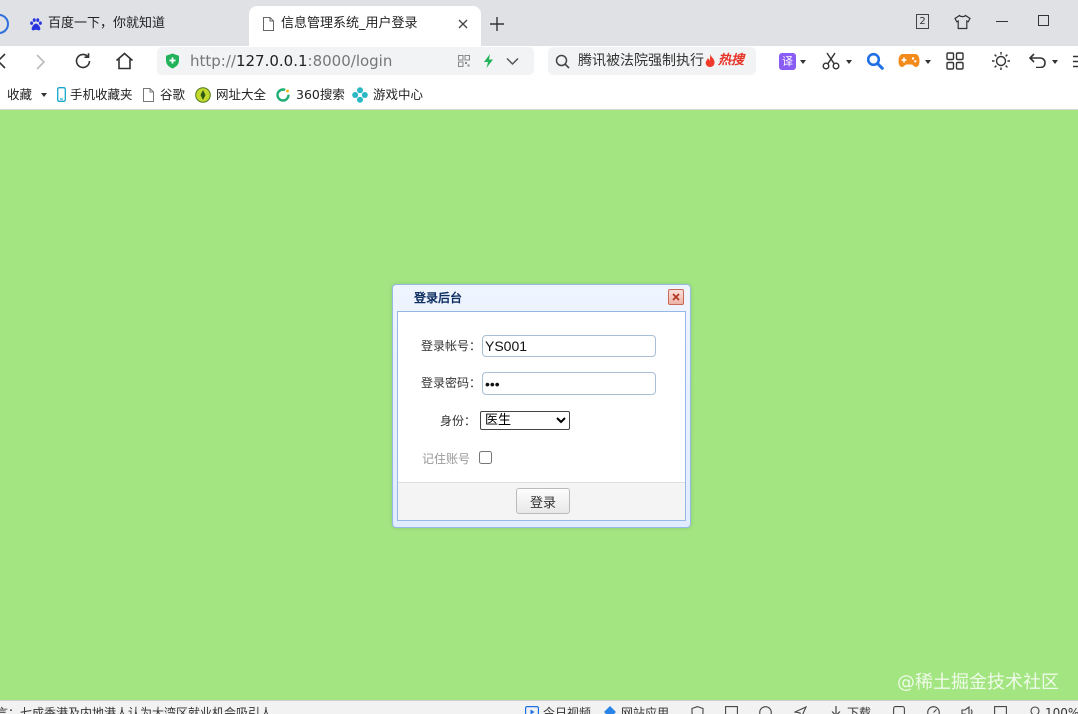 The height and width of the screenshot is (714, 1078). I want to click on account-input, so click(569, 346).